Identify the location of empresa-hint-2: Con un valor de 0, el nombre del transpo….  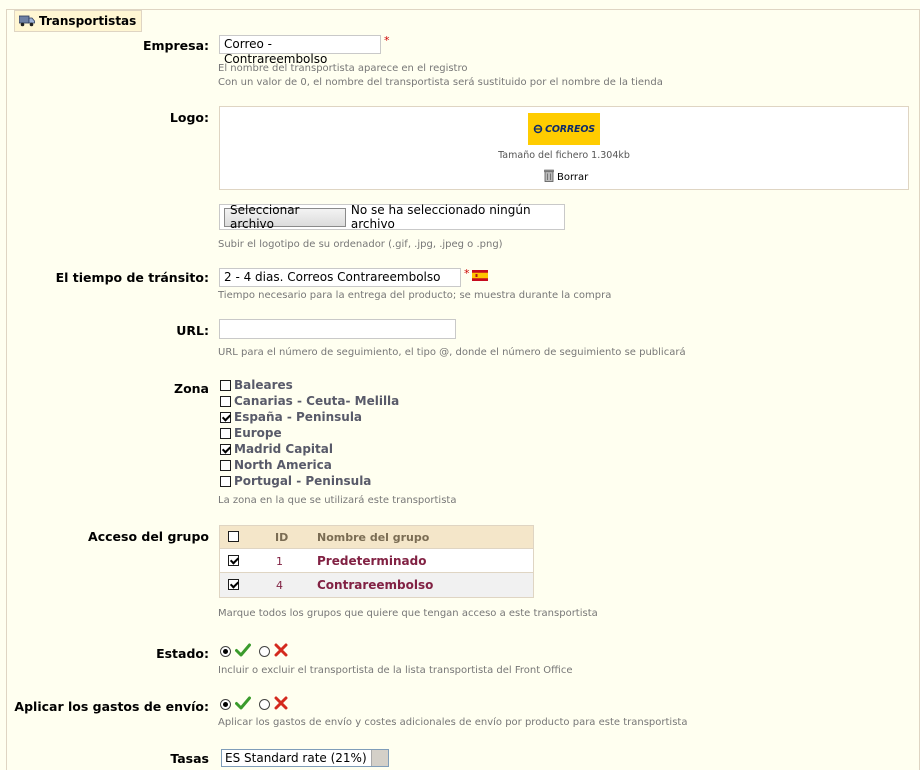
(440, 82).